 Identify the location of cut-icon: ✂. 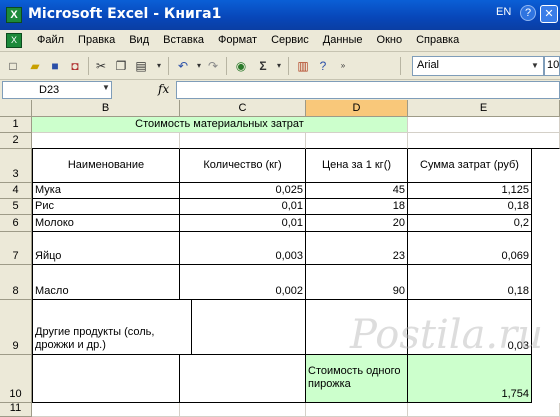
(101, 66).